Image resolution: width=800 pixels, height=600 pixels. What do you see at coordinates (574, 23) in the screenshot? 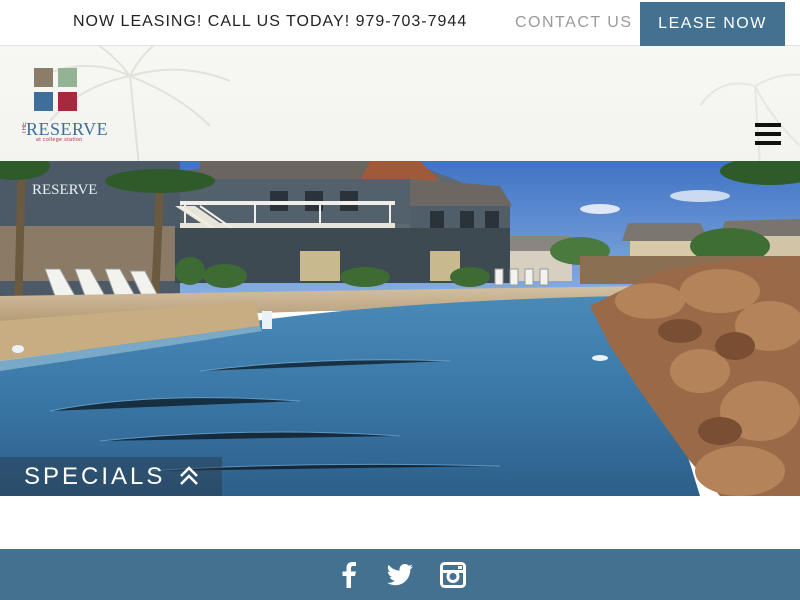
I see `contact-us-link: CONTACT US` at bounding box center [574, 23].